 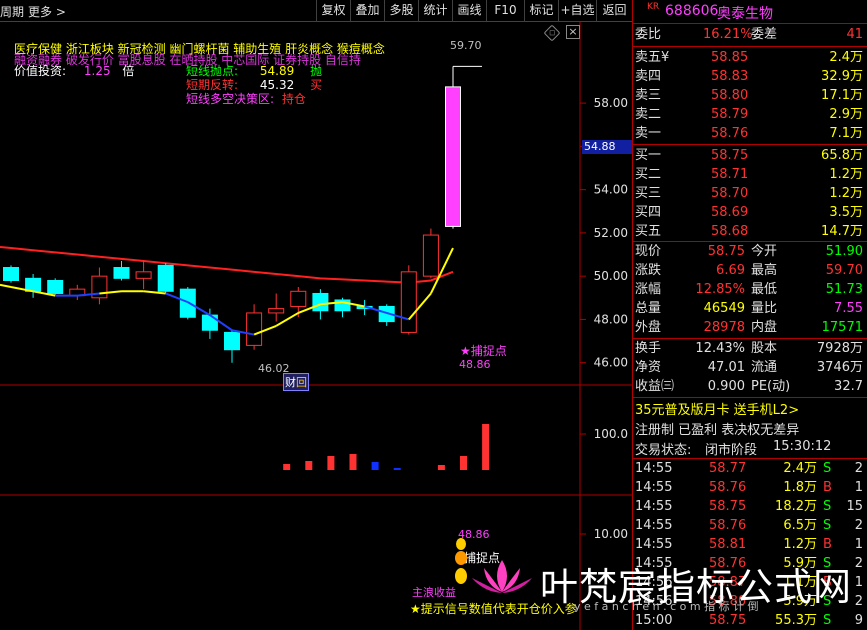 What do you see at coordinates (717, 408) in the screenshot?
I see `promo-link: 35元普及版月卡 送手机L2>` at bounding box center [717, 408].